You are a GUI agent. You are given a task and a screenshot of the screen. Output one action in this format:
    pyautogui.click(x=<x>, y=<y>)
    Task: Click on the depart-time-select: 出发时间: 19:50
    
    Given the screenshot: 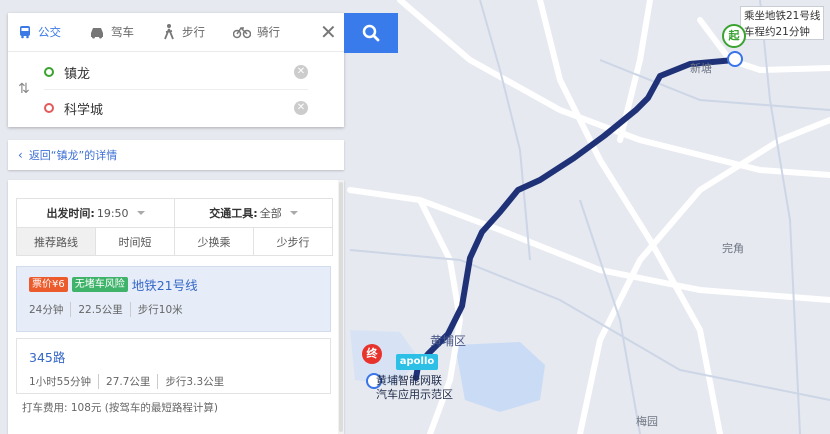 What is the action you would take?
    pyautogui.click(x=96, y=213)
    